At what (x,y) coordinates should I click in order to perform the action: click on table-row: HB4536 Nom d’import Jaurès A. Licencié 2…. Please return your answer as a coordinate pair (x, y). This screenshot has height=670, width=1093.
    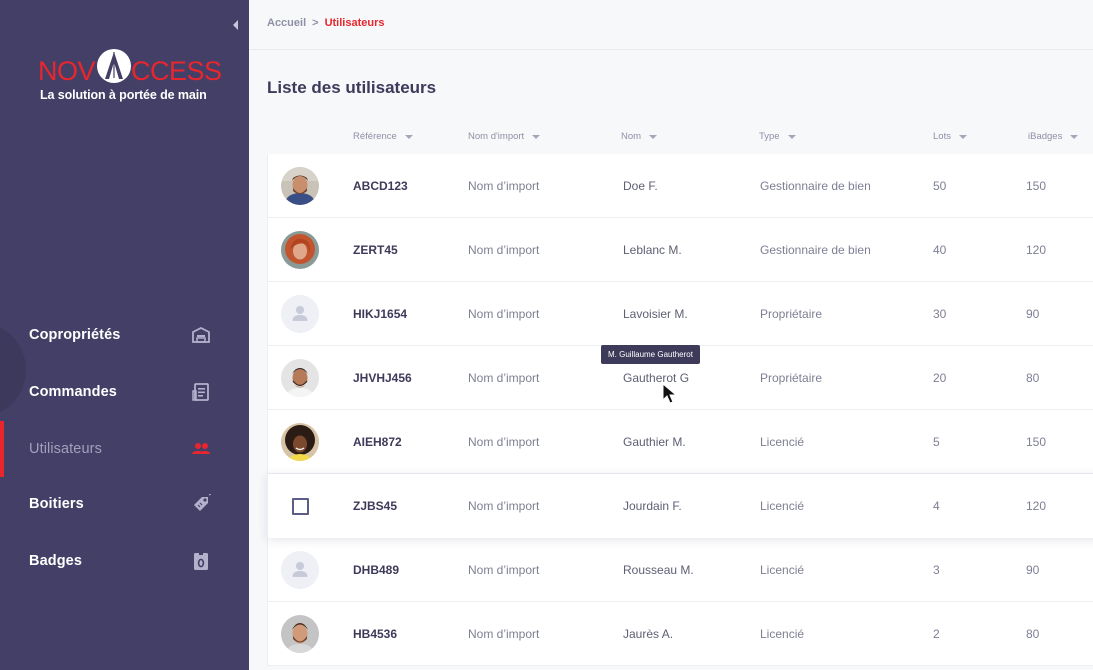
    Looking at the image, I should click on (680, 634).